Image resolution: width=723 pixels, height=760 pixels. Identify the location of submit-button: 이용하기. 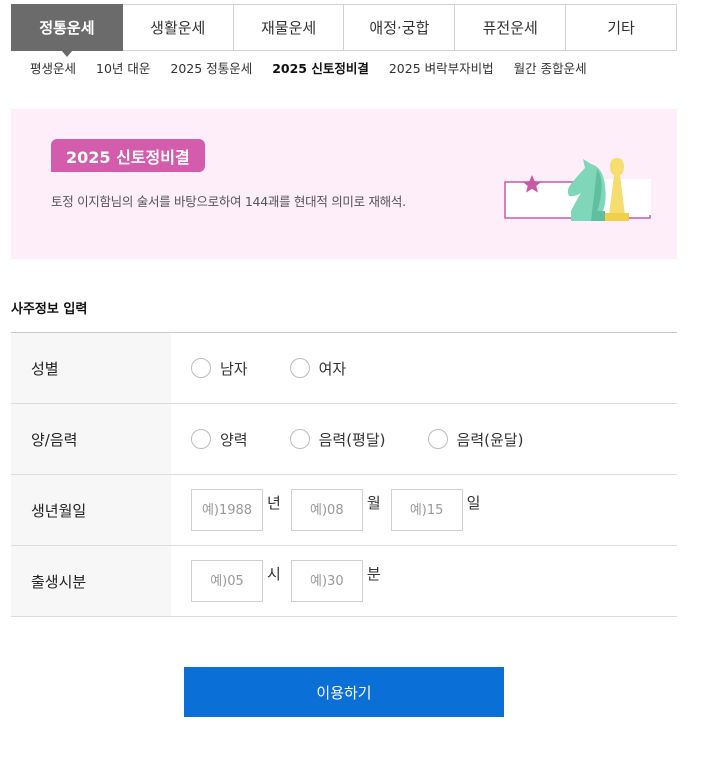
(344, 692).